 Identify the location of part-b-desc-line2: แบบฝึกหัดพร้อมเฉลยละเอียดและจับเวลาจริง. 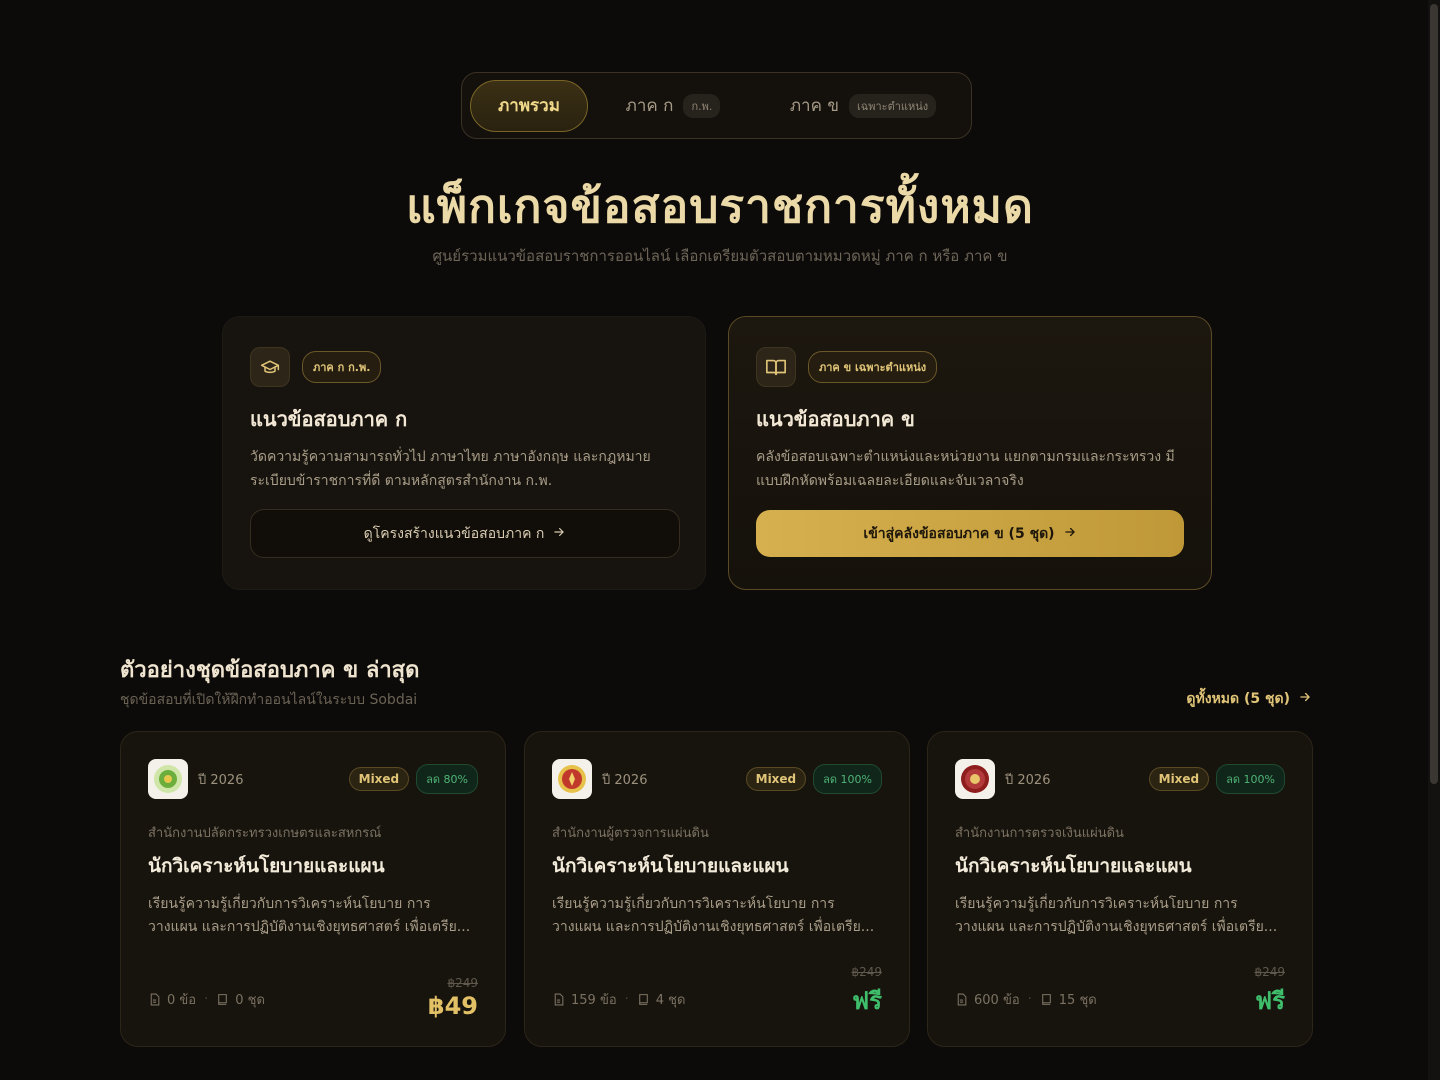
(890, 481).